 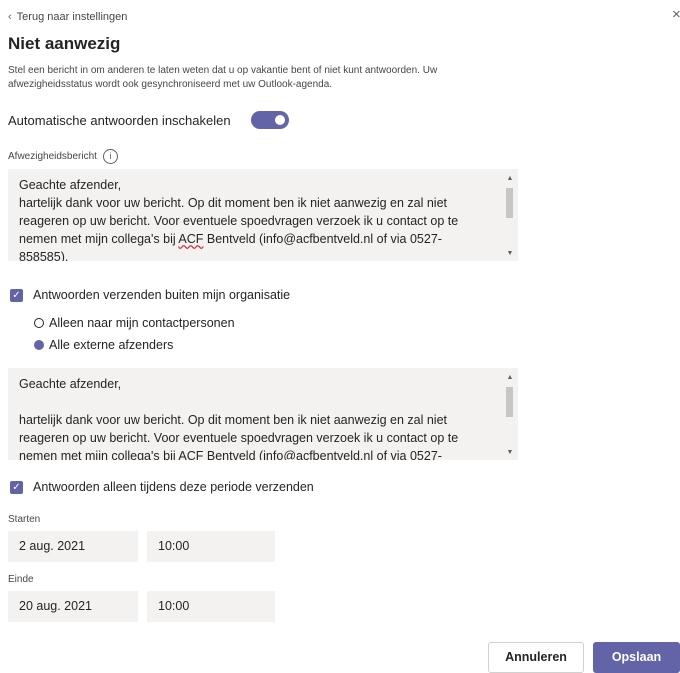 I want to click on end-date-input: 20 aug. 2021, so click(x=73, y=606).